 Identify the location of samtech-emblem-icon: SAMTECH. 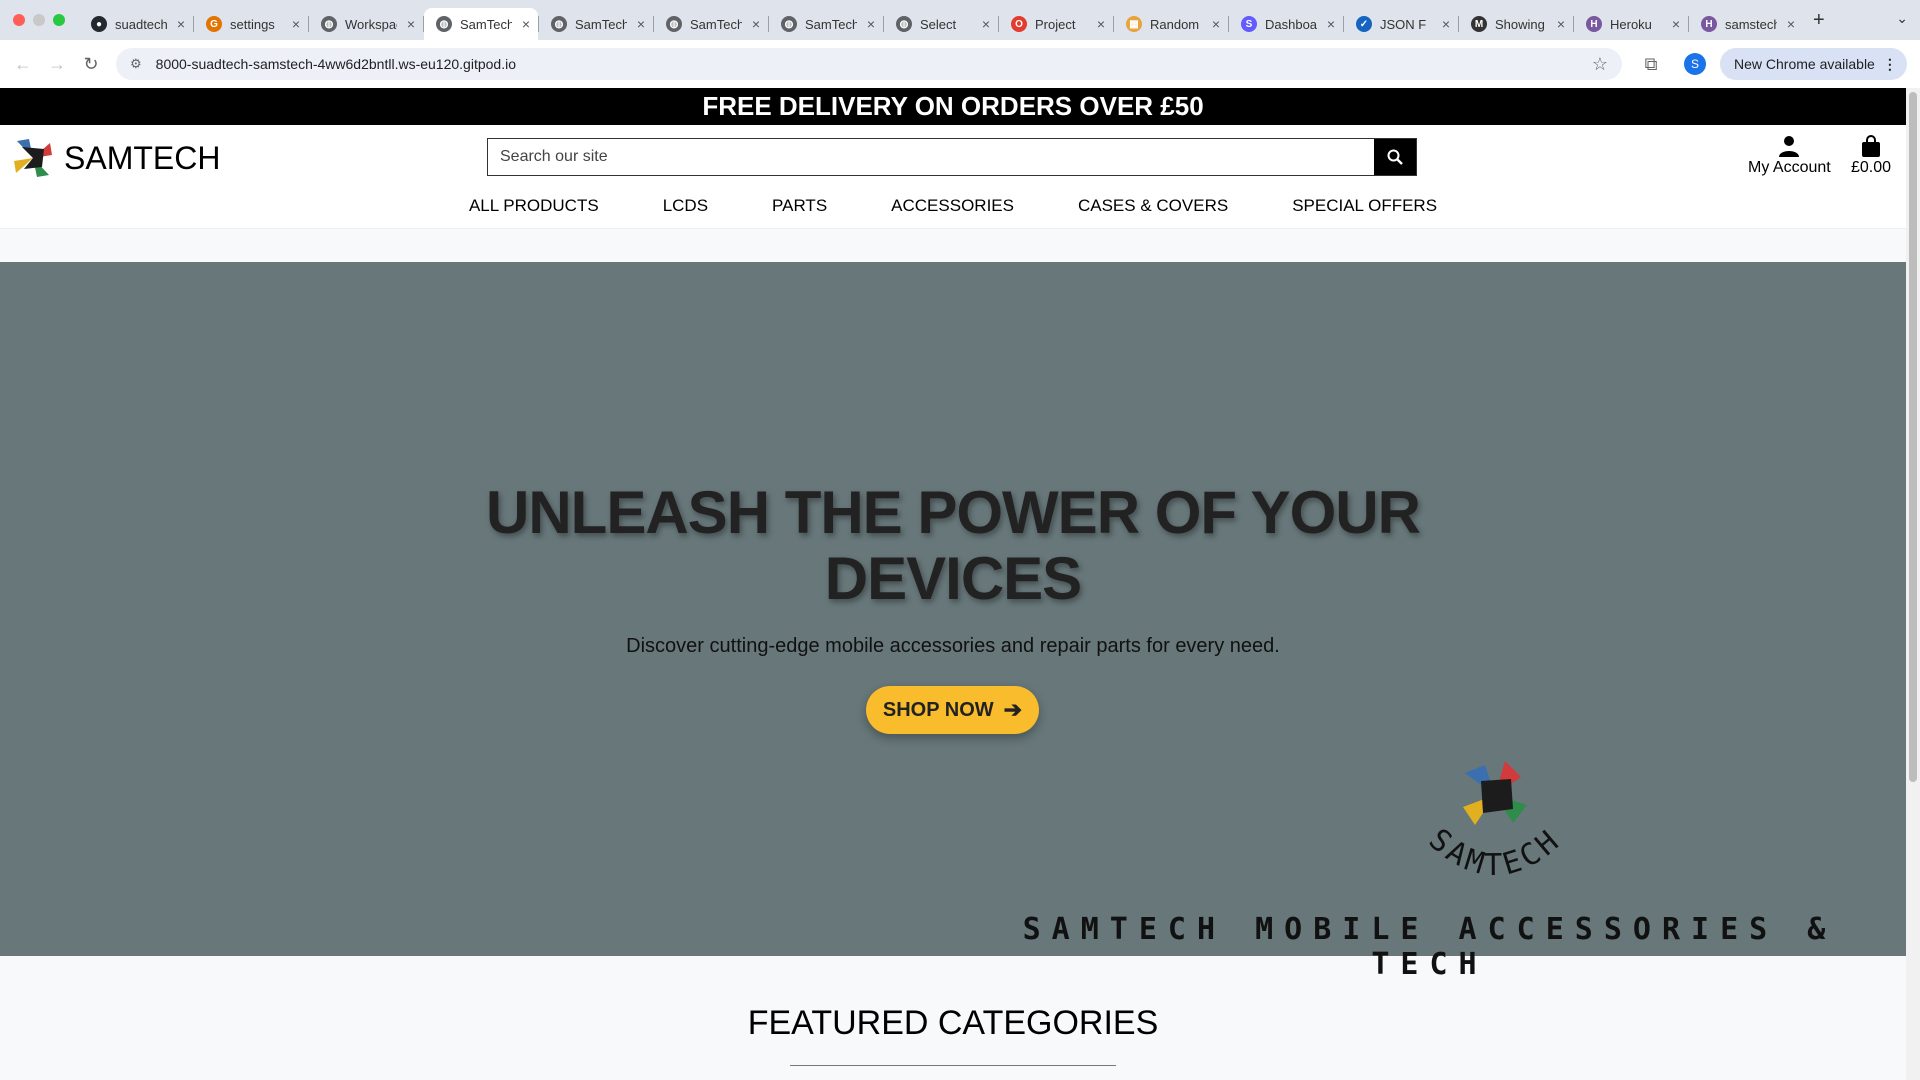
(1495, 822).